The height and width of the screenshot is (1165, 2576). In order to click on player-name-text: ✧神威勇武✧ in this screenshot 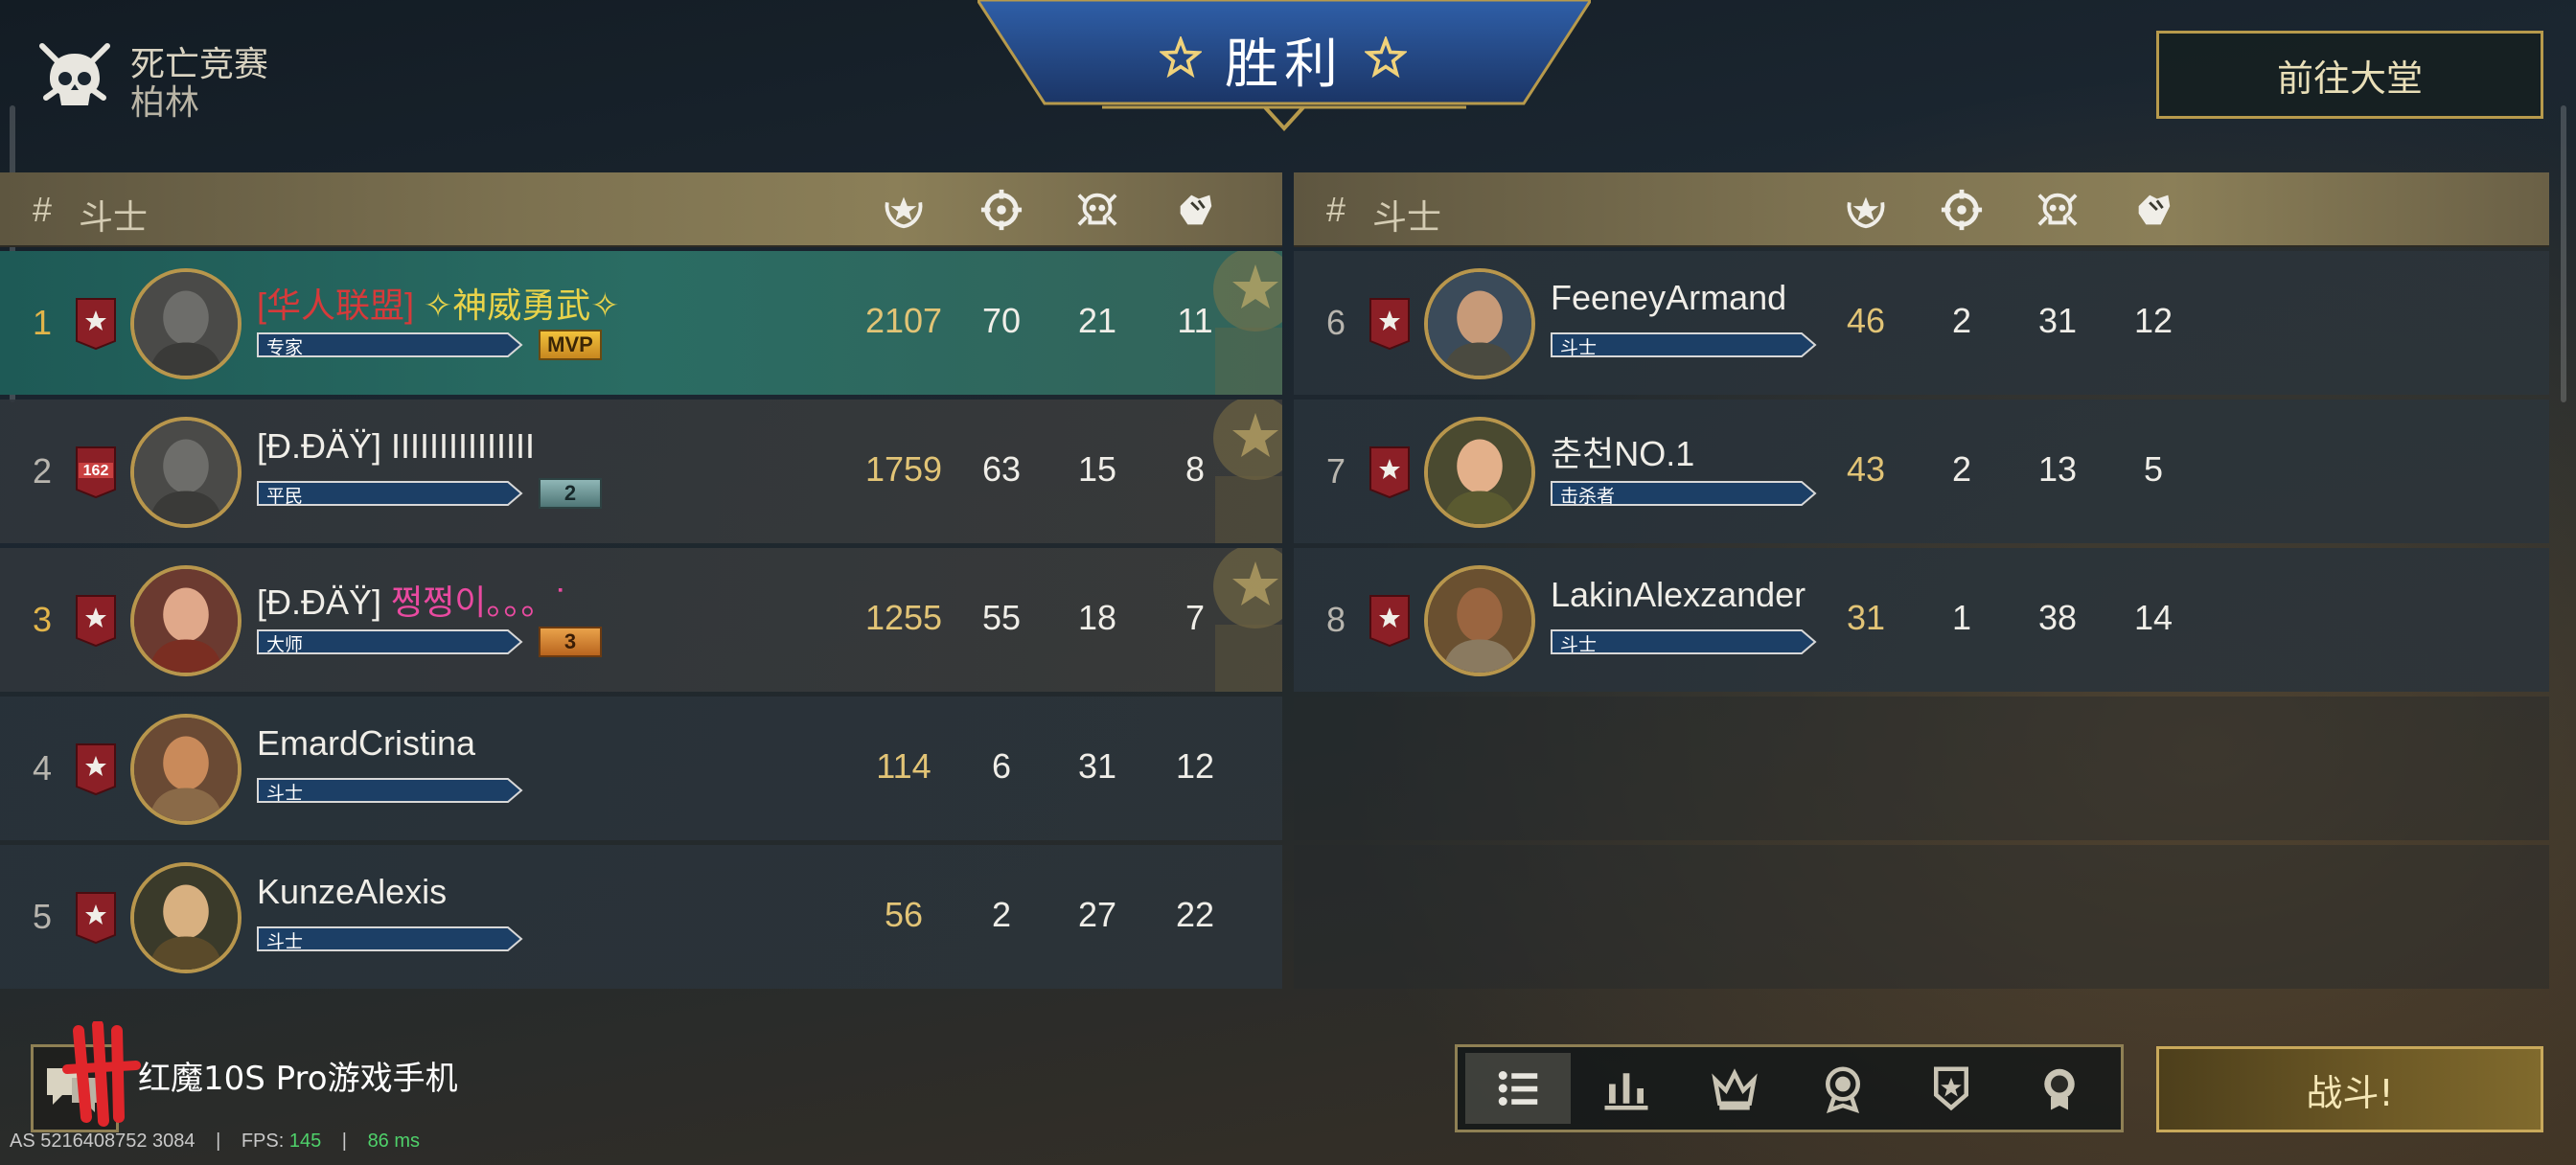, I will do `click(522, 305)`.